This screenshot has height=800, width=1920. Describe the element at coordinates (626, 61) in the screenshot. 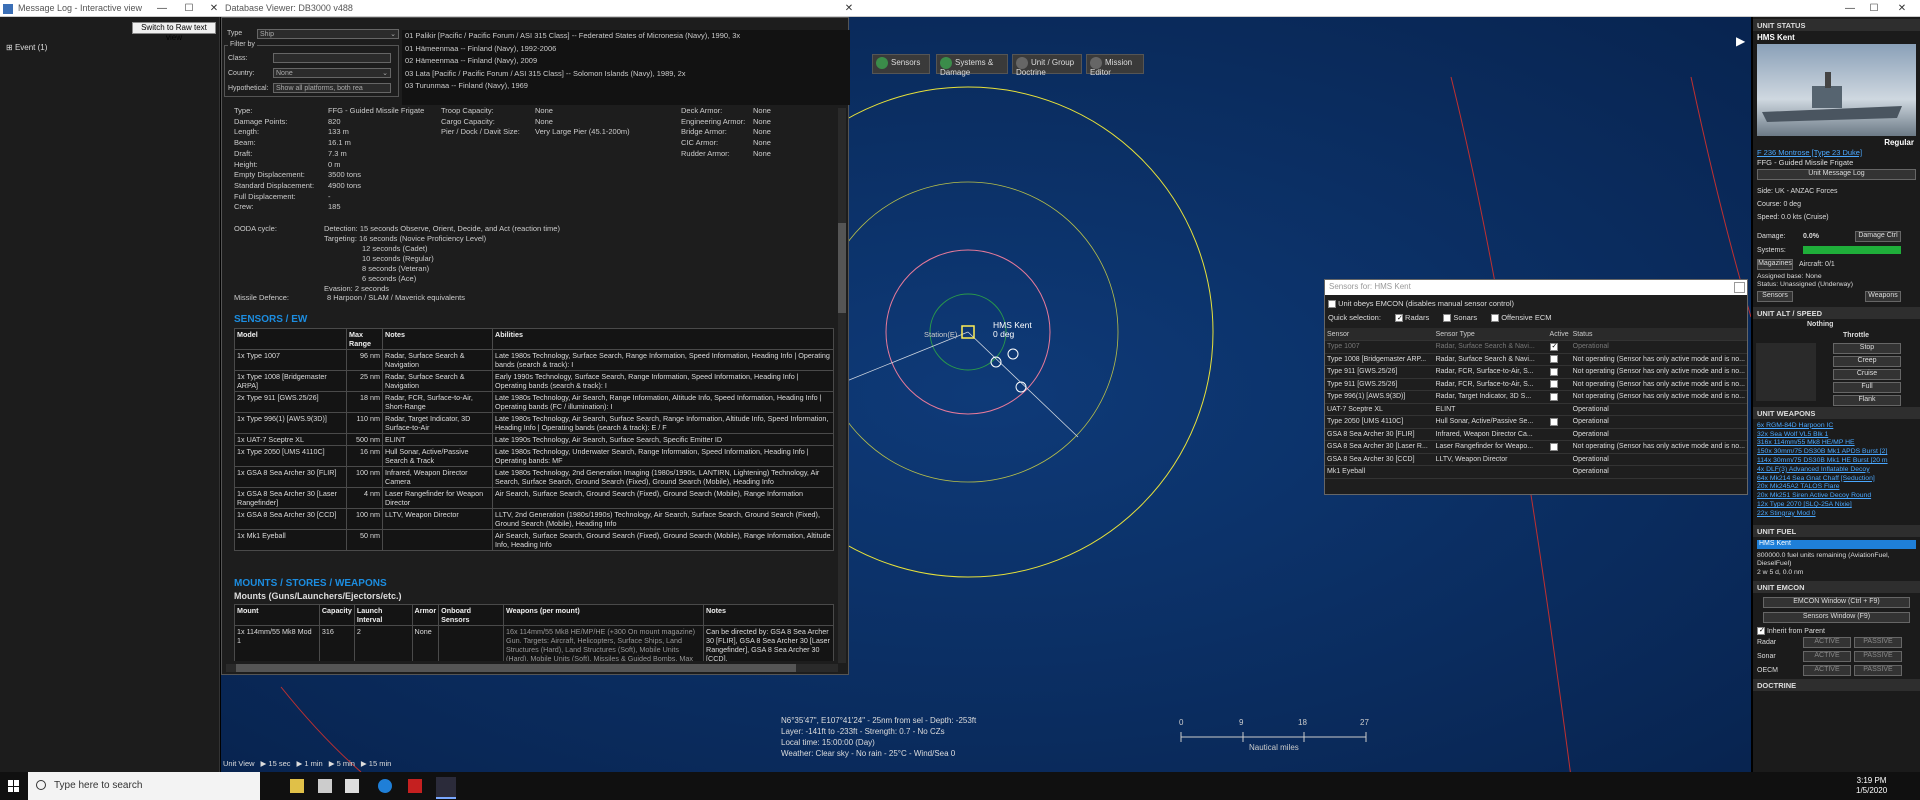

I see `list-item: 02 Hämeenmaa -- Finland (Navy), 2009` at that location.